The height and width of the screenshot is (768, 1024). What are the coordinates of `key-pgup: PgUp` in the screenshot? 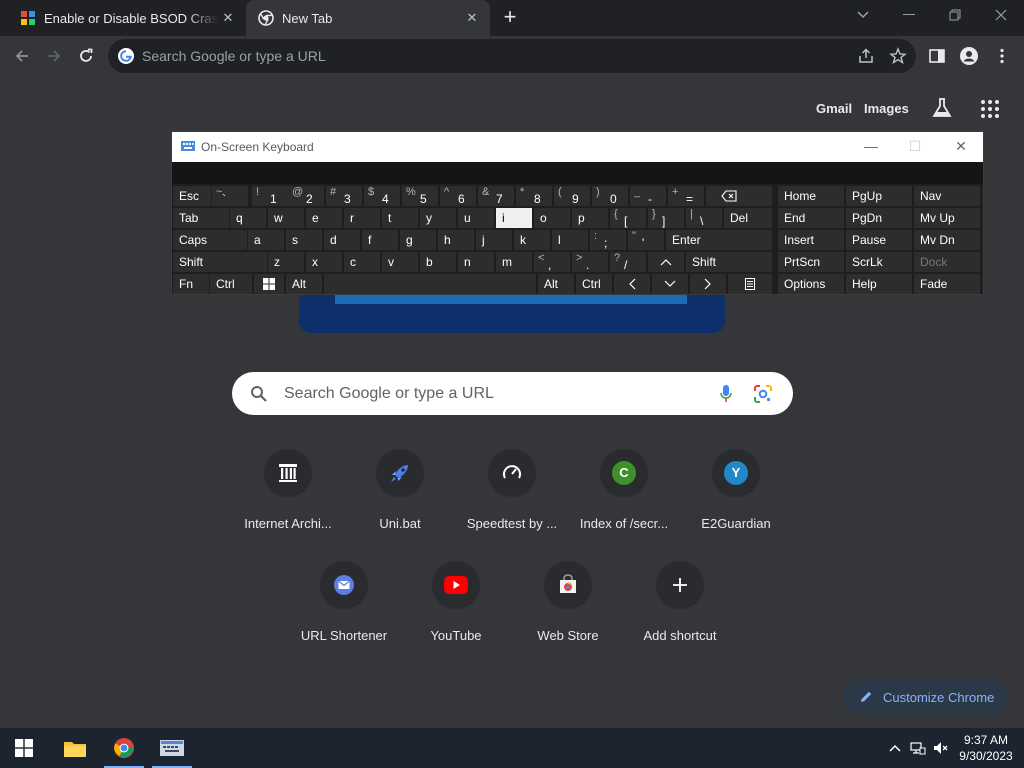 It's located at (879, 196).